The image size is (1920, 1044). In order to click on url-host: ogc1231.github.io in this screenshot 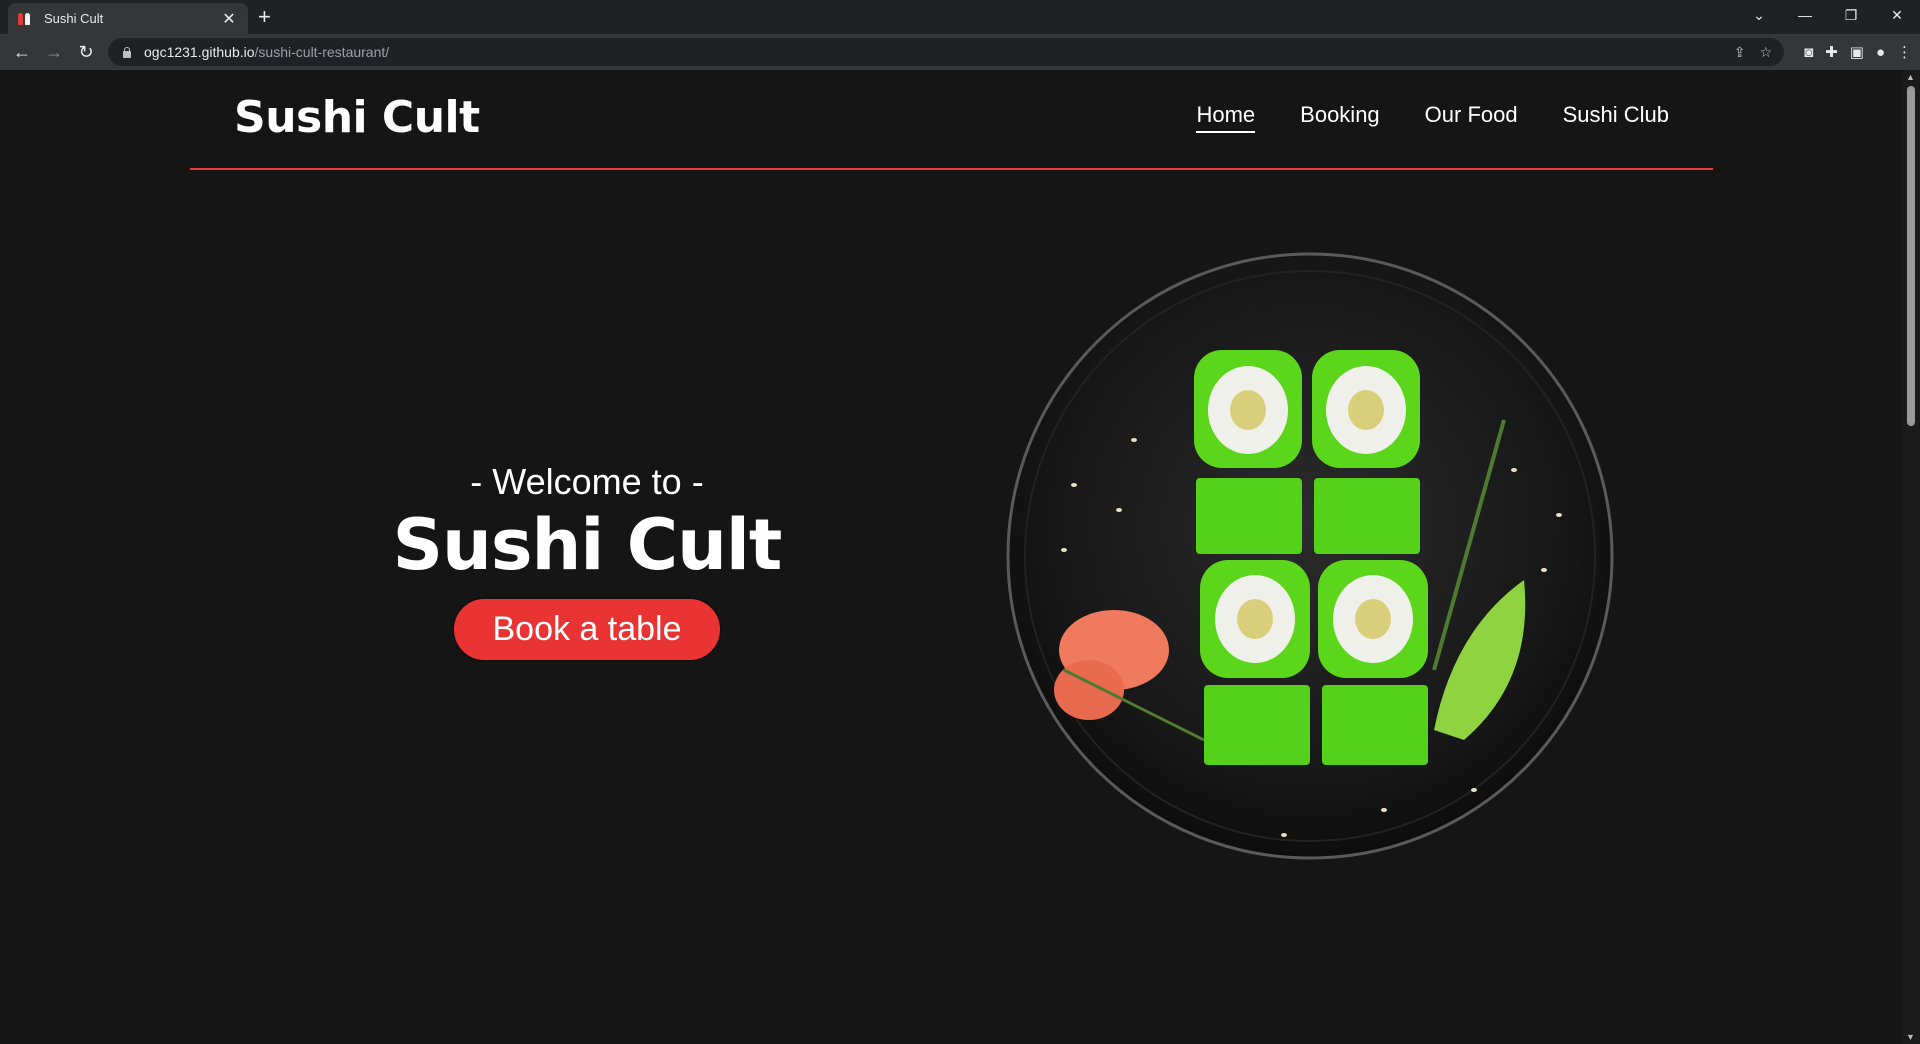, I will do `click(199, 52)`.